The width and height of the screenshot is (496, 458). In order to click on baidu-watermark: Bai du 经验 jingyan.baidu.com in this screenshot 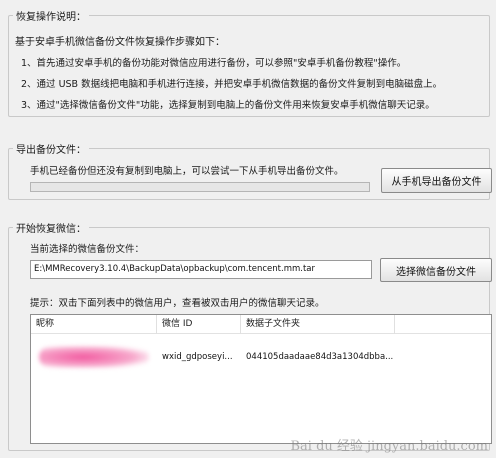, I will do `click(389, 446)`.